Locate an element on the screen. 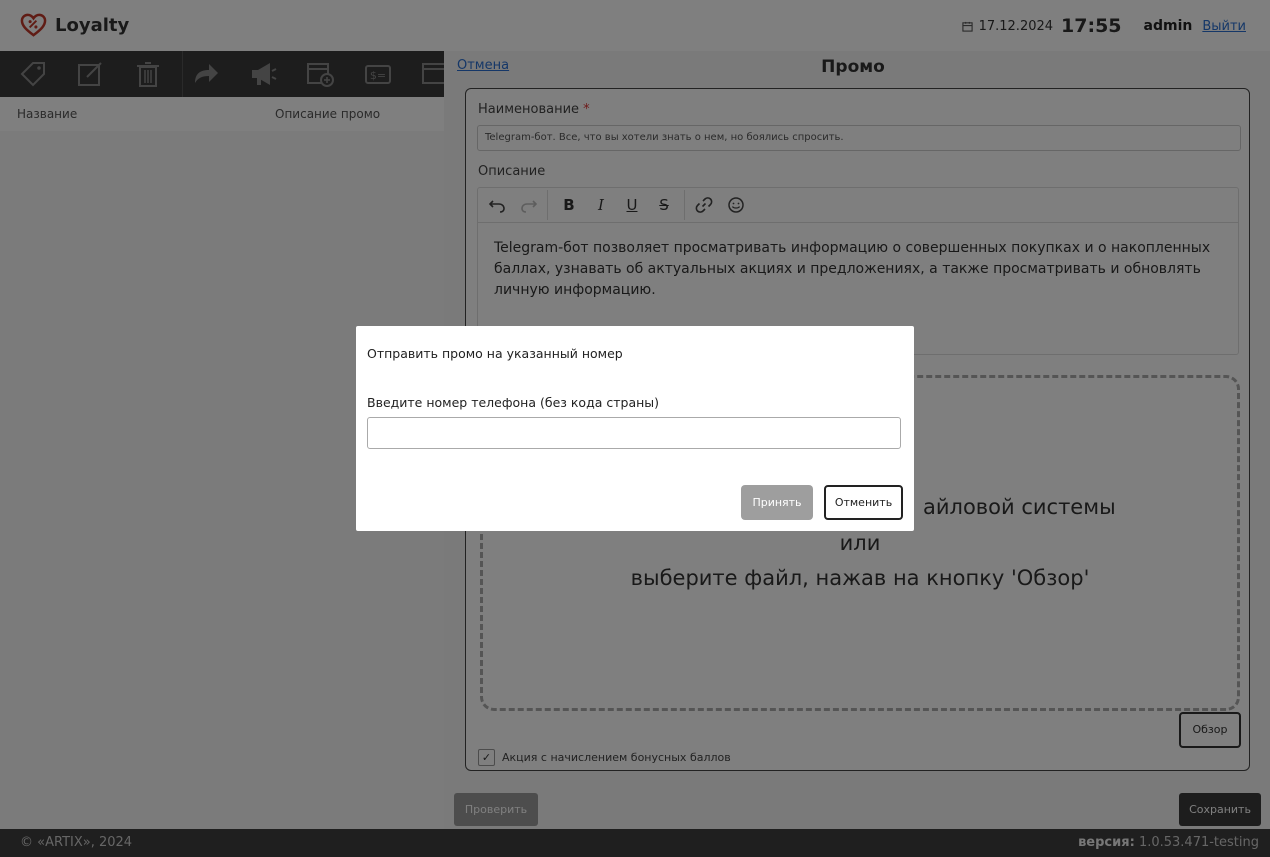  accept-button: Принять is located at coordinates (777, 502).